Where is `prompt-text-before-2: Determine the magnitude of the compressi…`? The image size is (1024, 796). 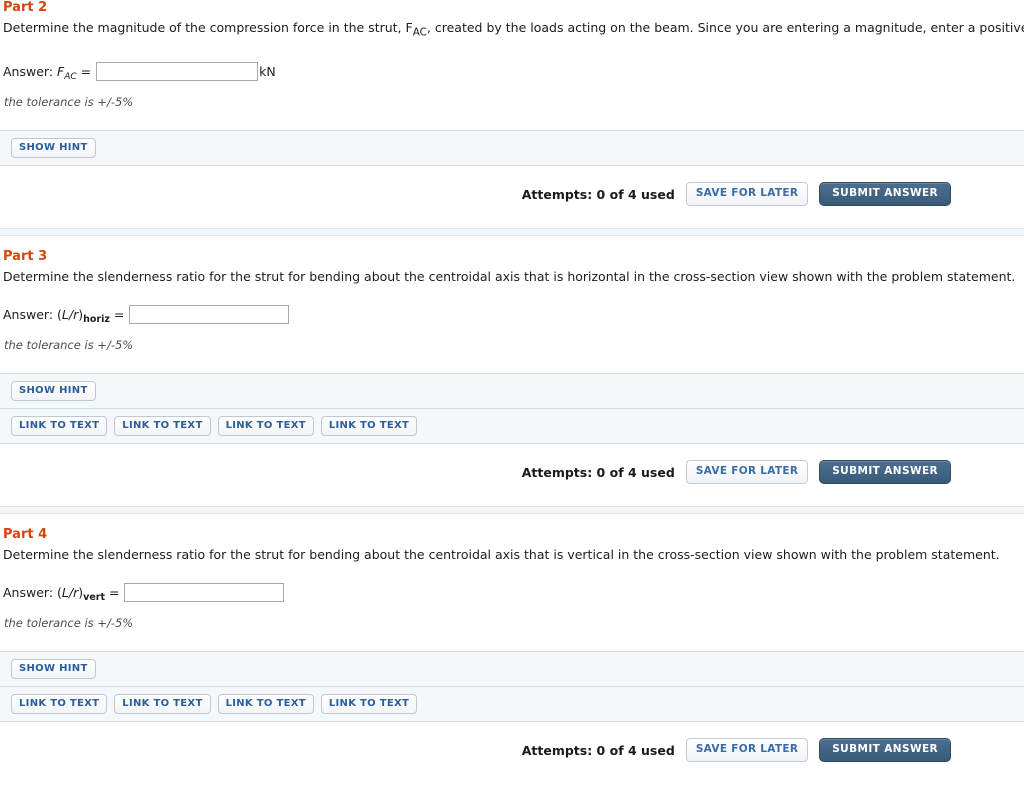 prompt-text-before-2: Determine the magnitude of the compressi… is located at coordinates (204, 27).